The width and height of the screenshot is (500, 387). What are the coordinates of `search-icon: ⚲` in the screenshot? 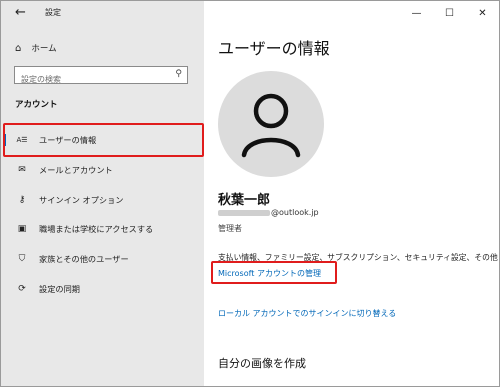 It's located at (178, 74).